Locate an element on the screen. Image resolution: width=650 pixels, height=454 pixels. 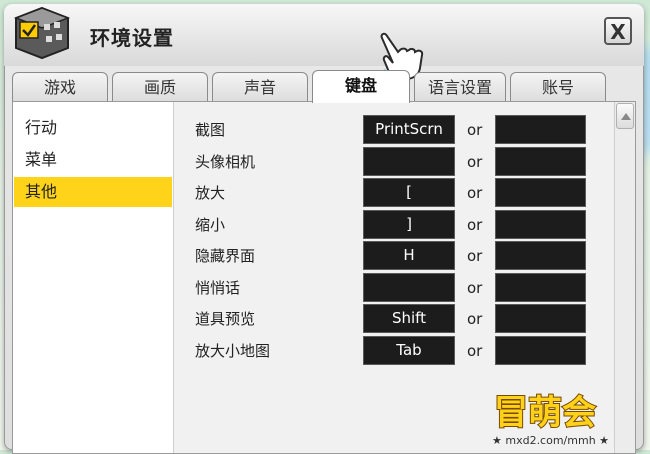
keybinding-row: 截图 PrintScrn or is located at coordinates (394, 130).